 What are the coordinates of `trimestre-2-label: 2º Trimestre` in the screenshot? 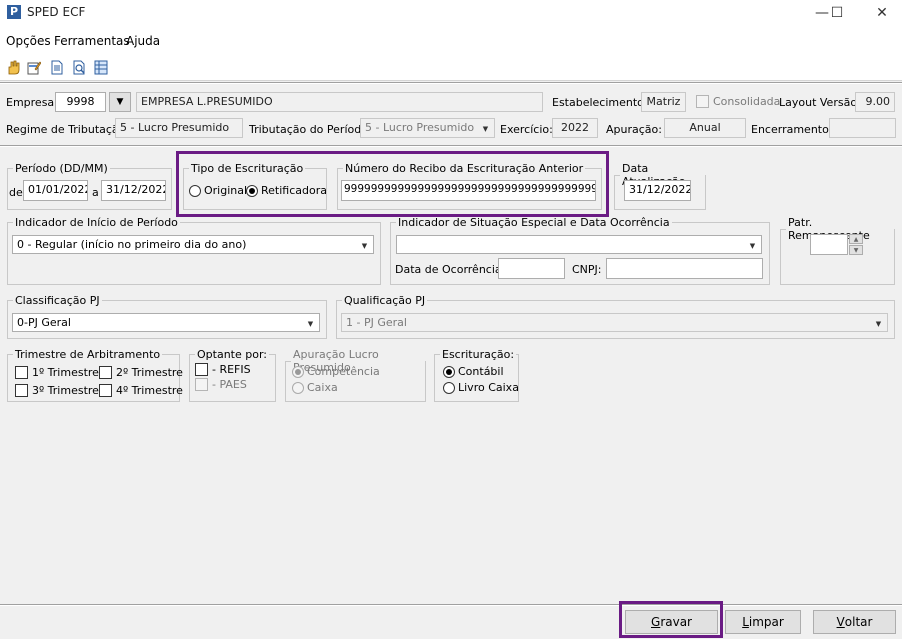 It's located at (149, 372).